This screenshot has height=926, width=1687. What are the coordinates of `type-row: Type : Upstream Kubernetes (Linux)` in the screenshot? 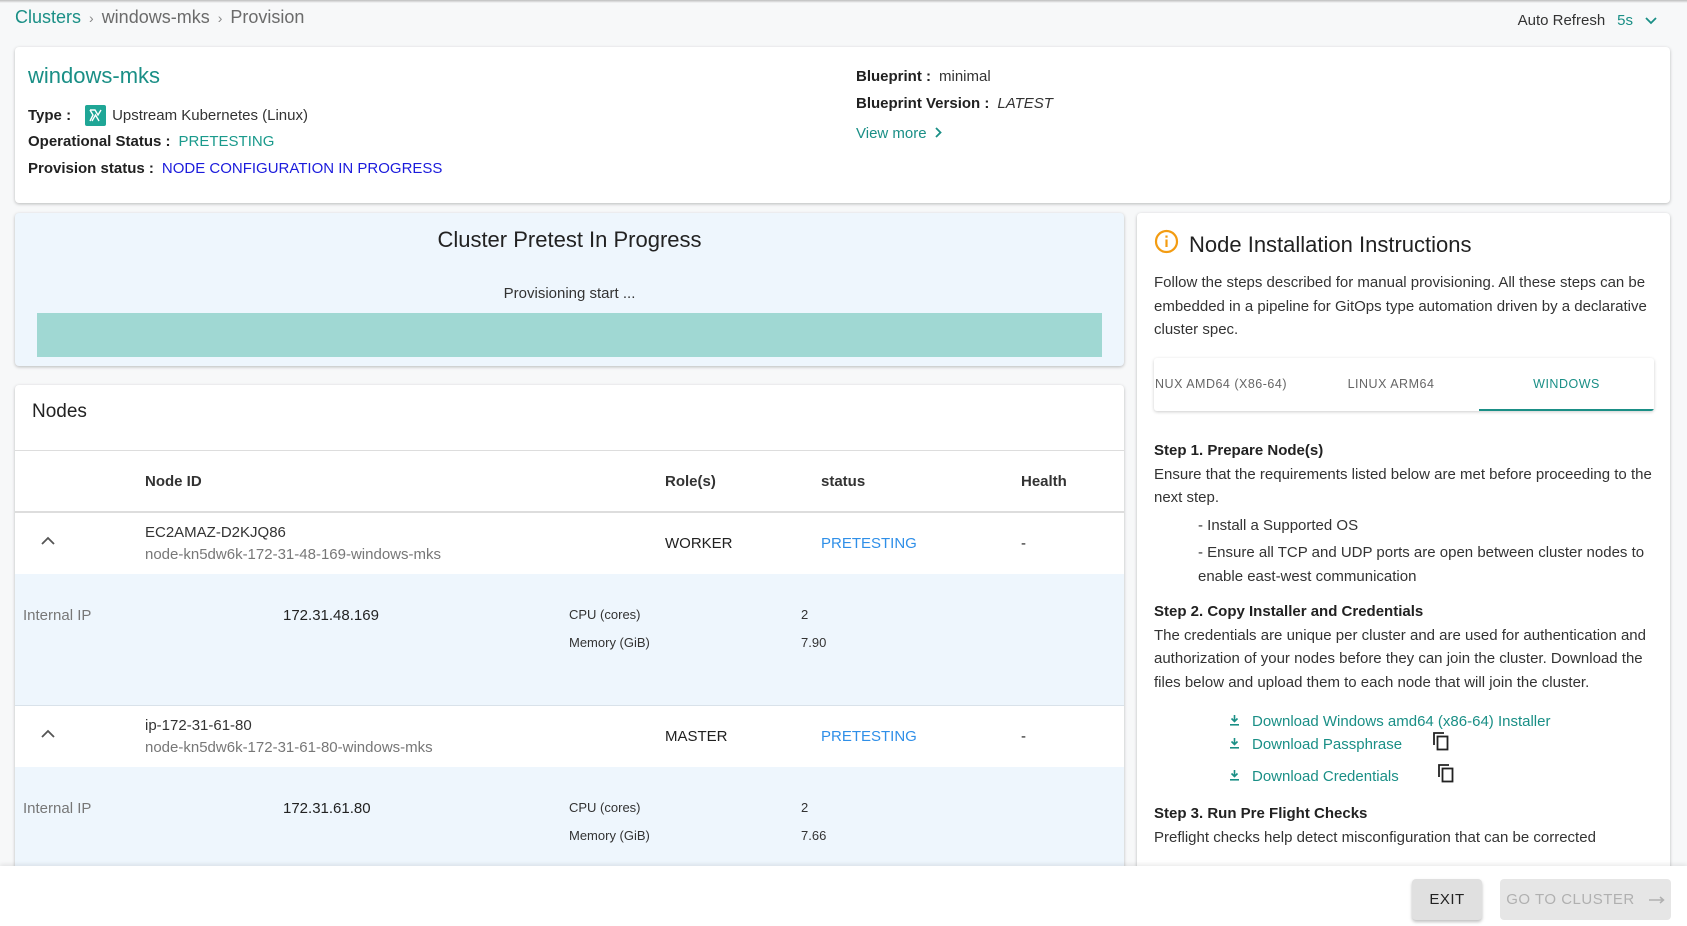 It's located at (168, 115).